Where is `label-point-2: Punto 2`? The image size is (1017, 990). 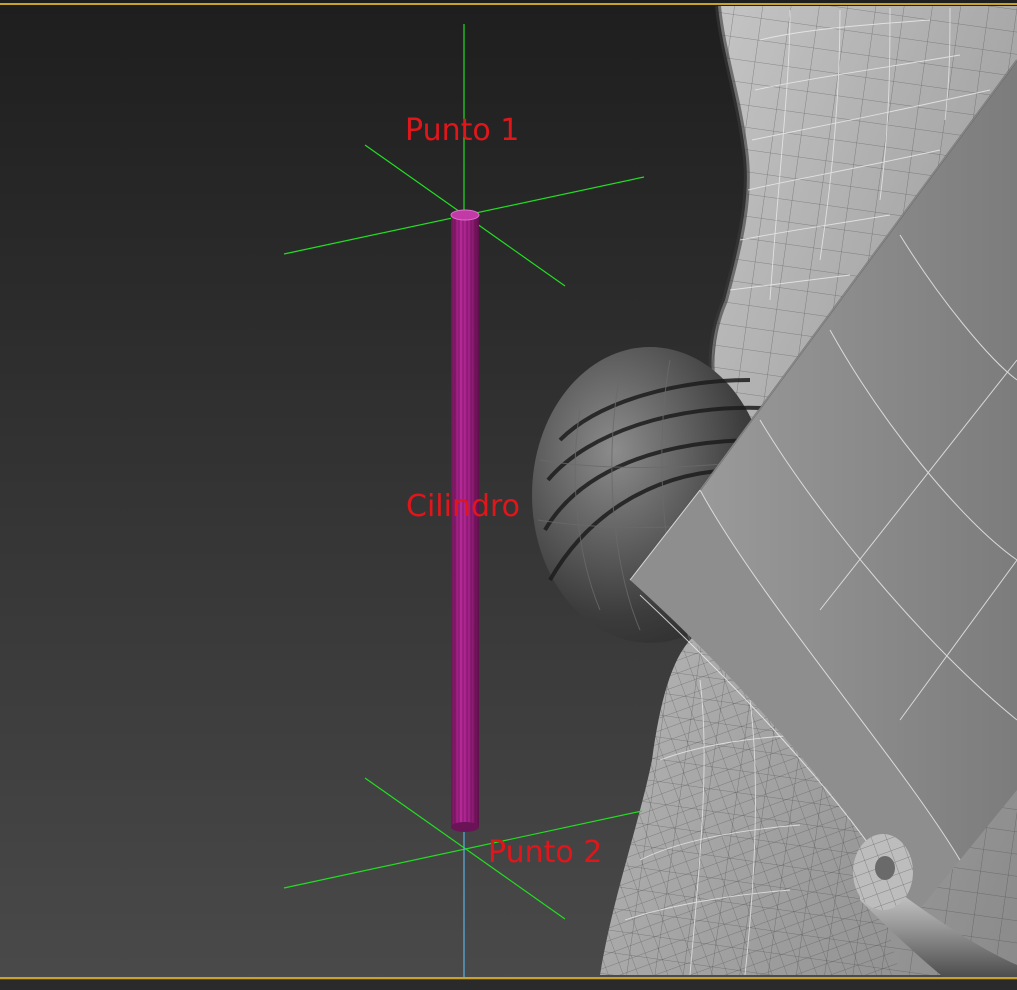
label-point-2: Punto 2 is located at coordinates (545, 852).